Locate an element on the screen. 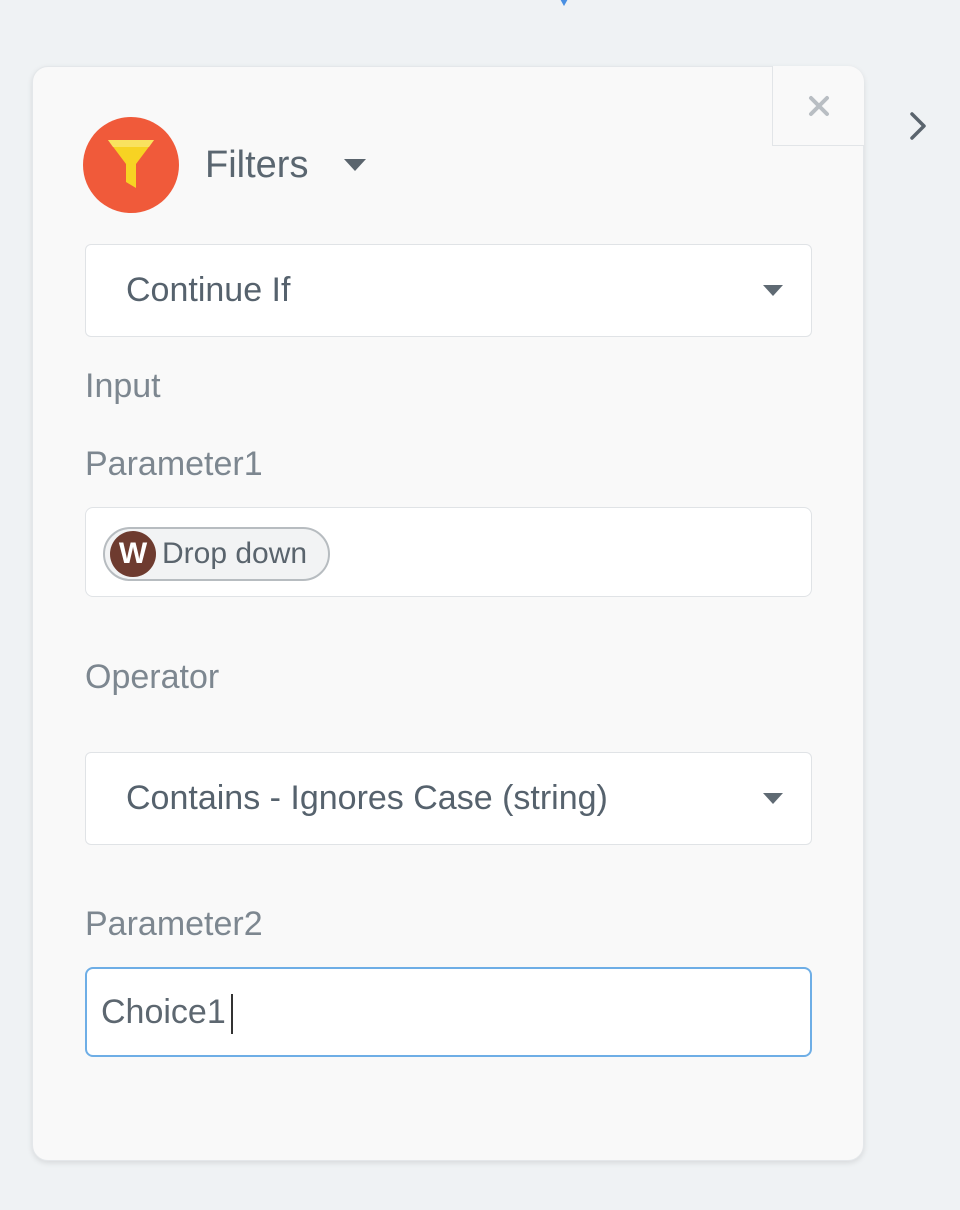  step-header: Filters is located at coordinates (225, 165).